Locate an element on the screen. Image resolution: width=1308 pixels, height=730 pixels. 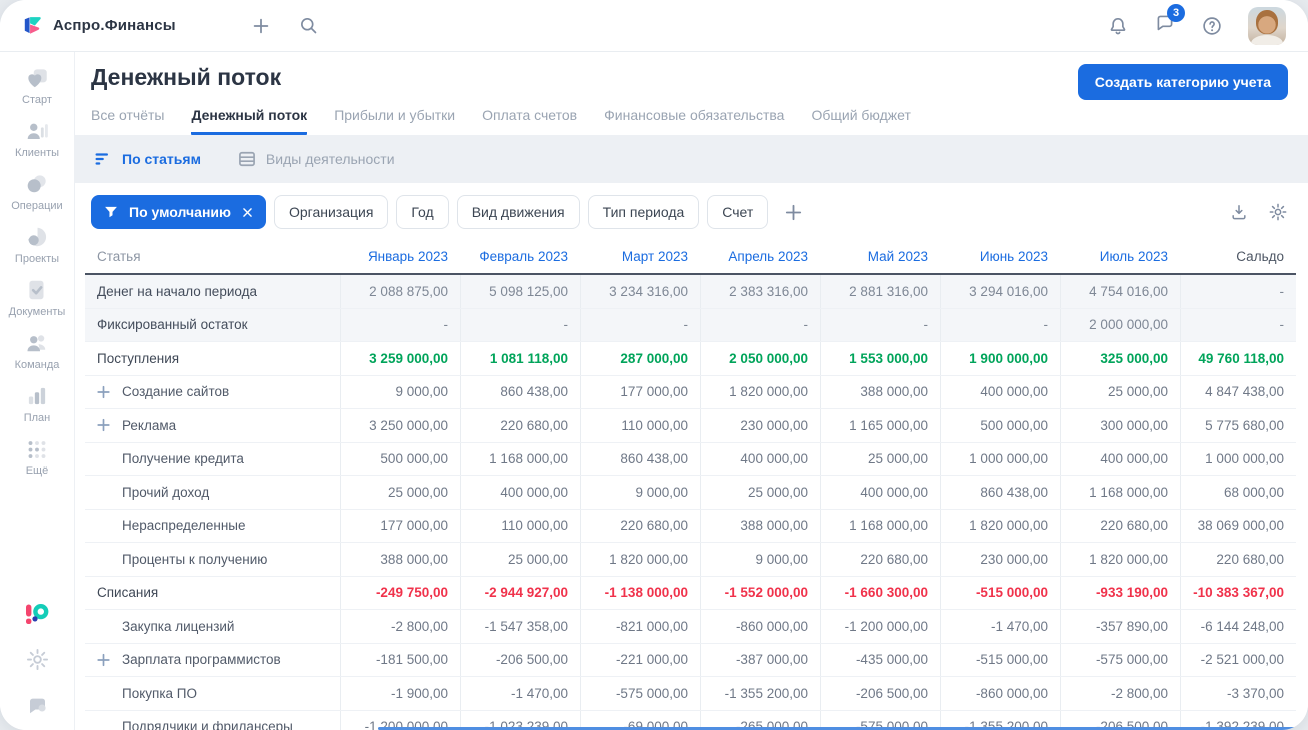
value-cell: 1 820 000,00 is located at coordinates (1120, 559).